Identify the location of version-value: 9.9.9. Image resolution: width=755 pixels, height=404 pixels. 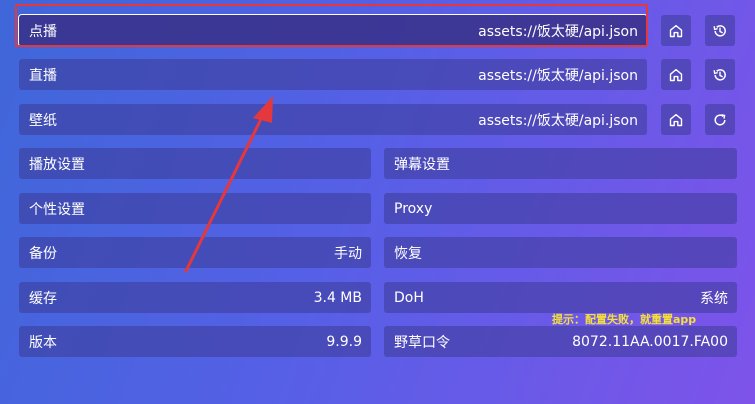
(344, 341).